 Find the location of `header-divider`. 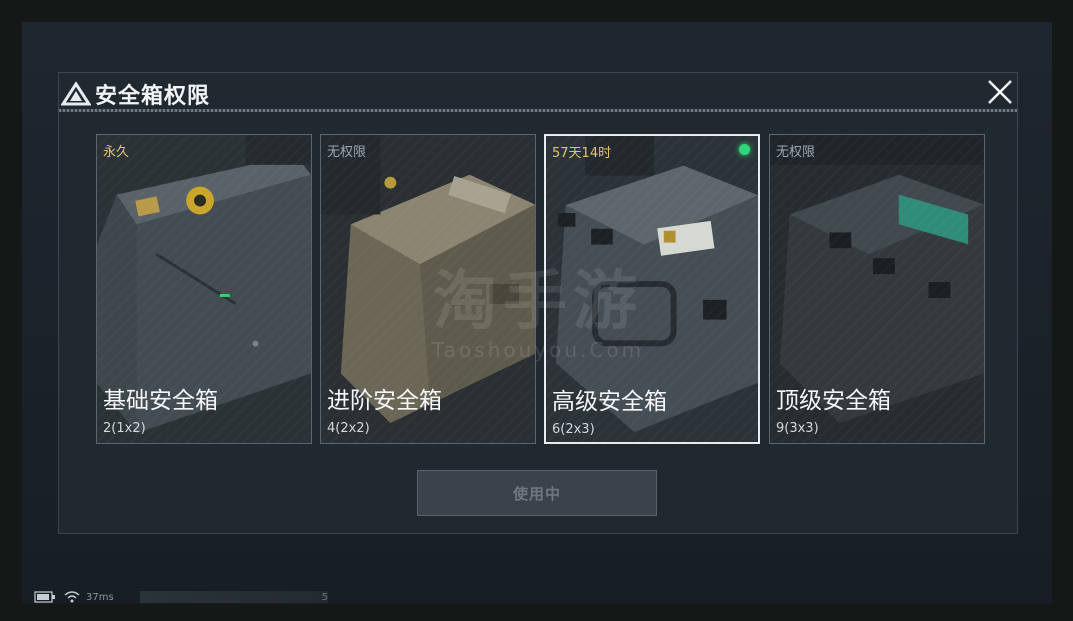

header-divider is located at coordinates (538, 110).